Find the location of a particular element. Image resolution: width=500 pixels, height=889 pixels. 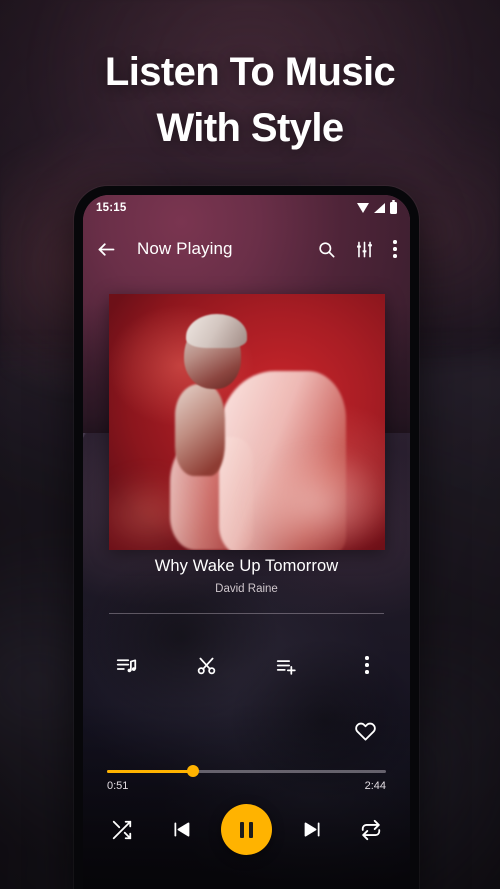

search-icon is located at coordinates (326, 249).